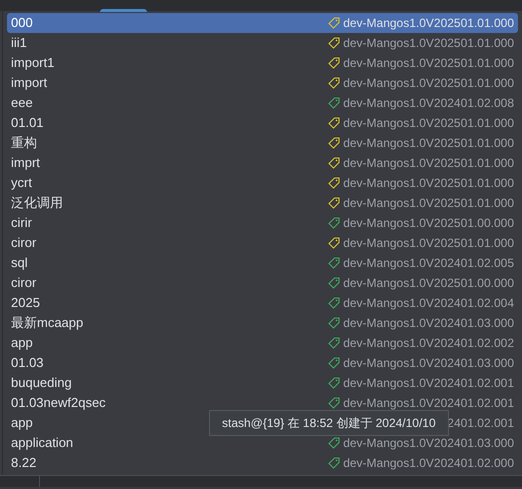  What do you see at coordinates (25, 303) in the screenshot?
I see `stash-name: 2025` at bounding box center [25, 303].